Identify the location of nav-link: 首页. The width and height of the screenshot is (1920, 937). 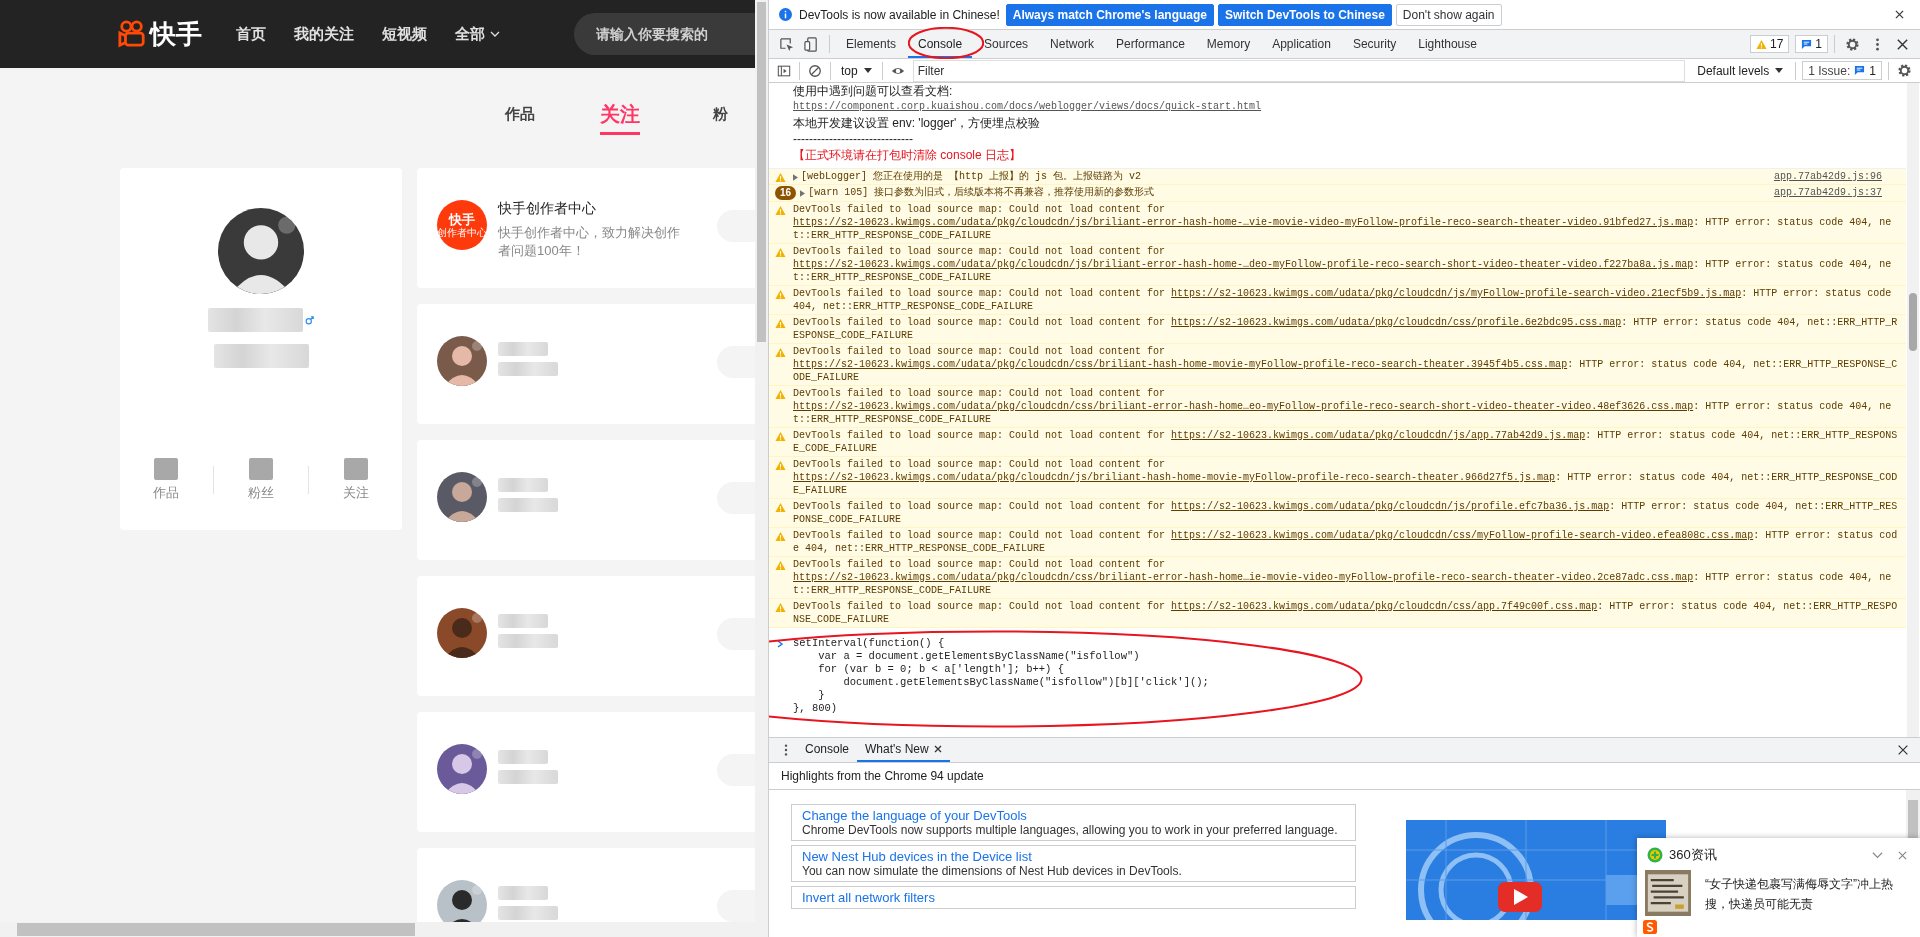
(251, 34).